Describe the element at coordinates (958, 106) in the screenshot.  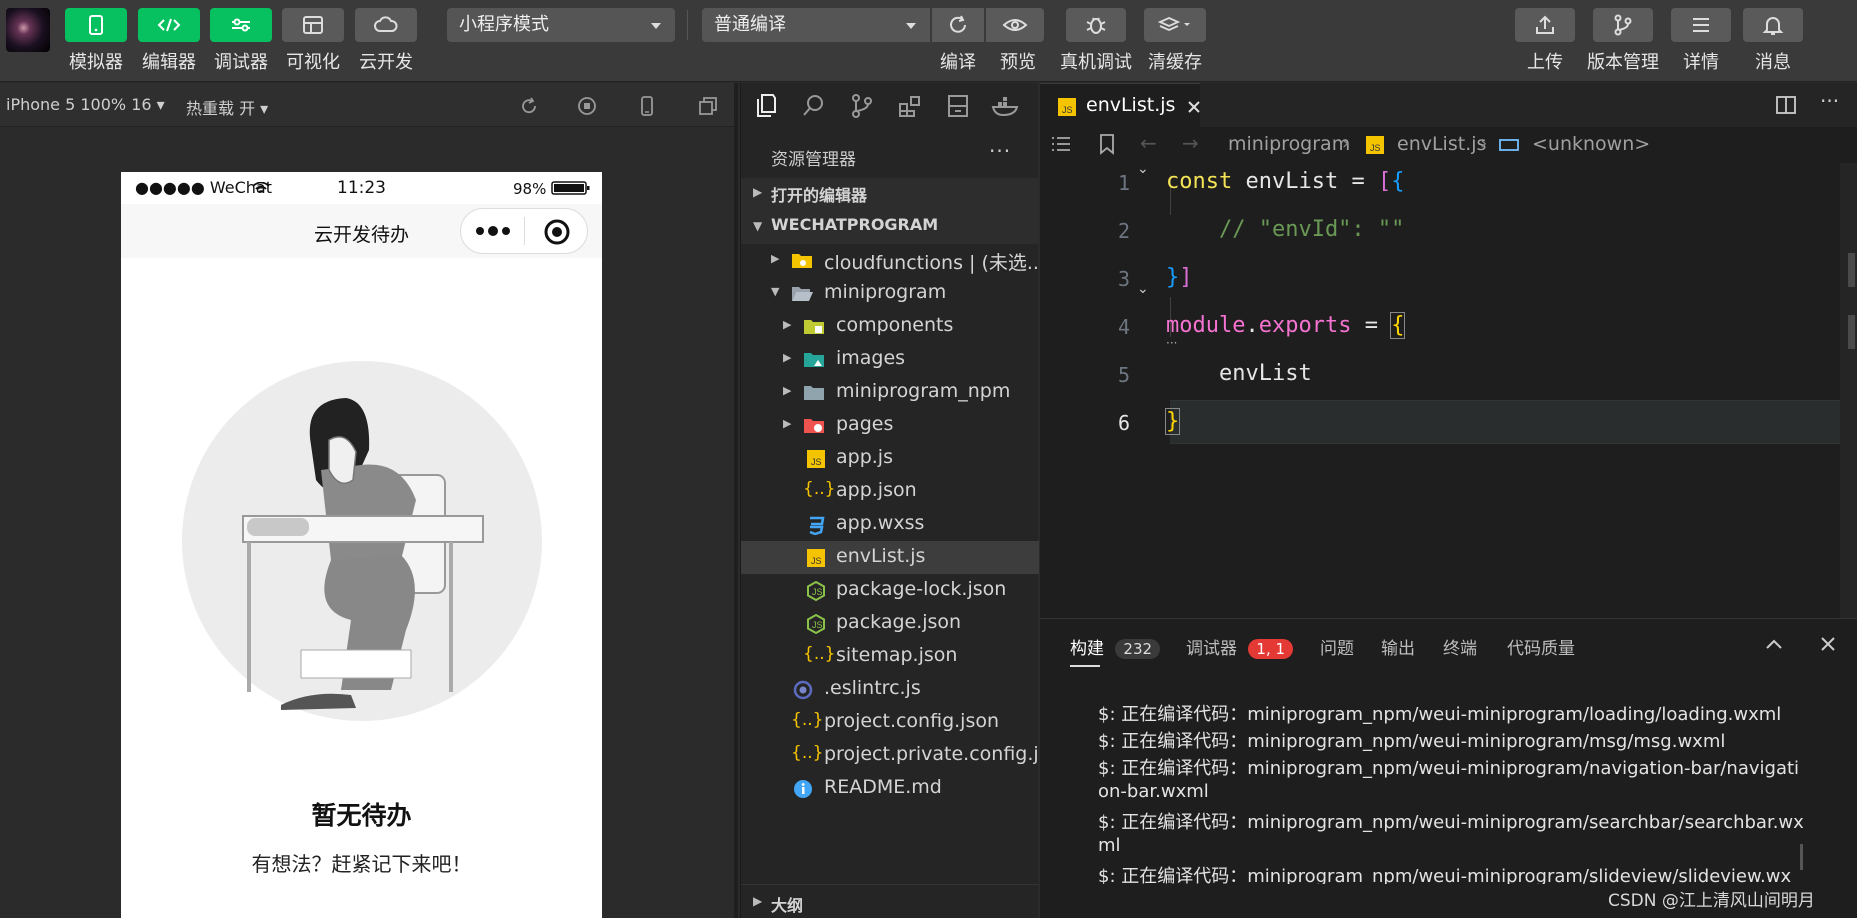
I see `storage-icon` at that location.